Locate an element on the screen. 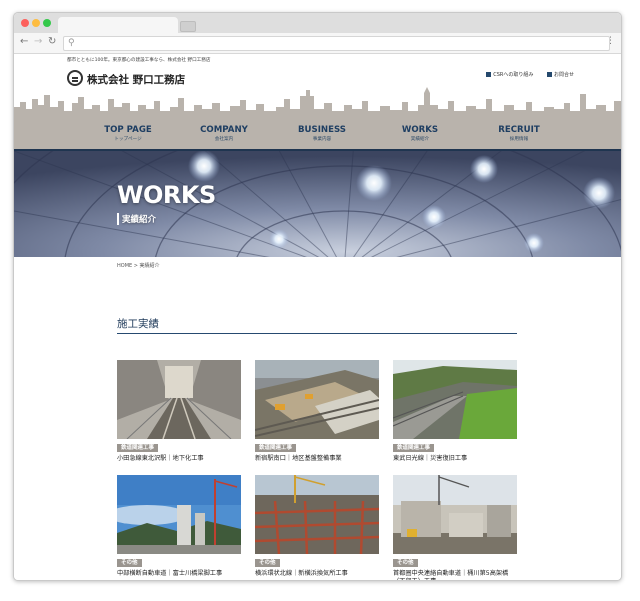 The width and height of the screenshot is (640, 601). forward-arrow-icon: → is located at coordinates (38, 42).